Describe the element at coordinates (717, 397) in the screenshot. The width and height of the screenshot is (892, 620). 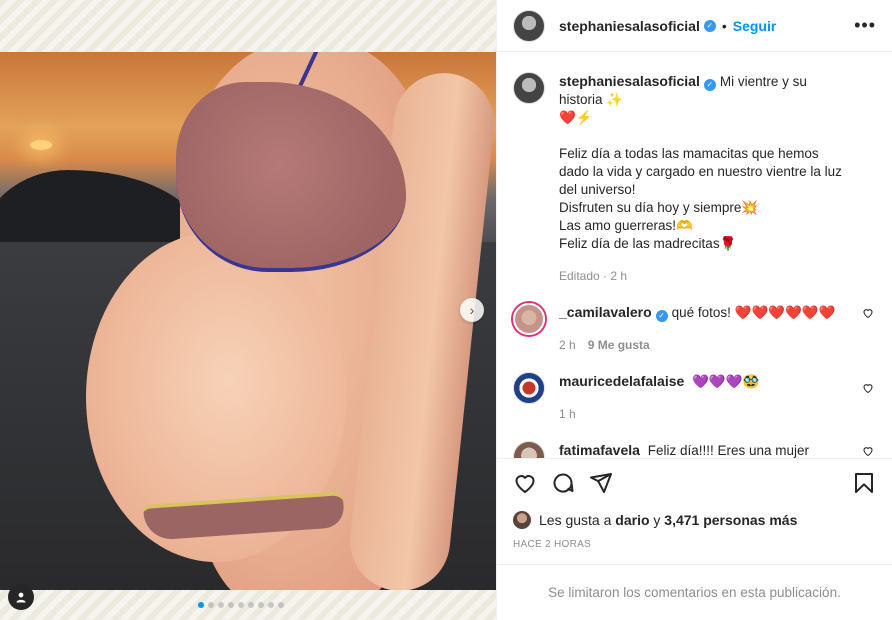
I see `comment-body: mauricedelafalaise 💜💜💜🥸 1 h` at that location.